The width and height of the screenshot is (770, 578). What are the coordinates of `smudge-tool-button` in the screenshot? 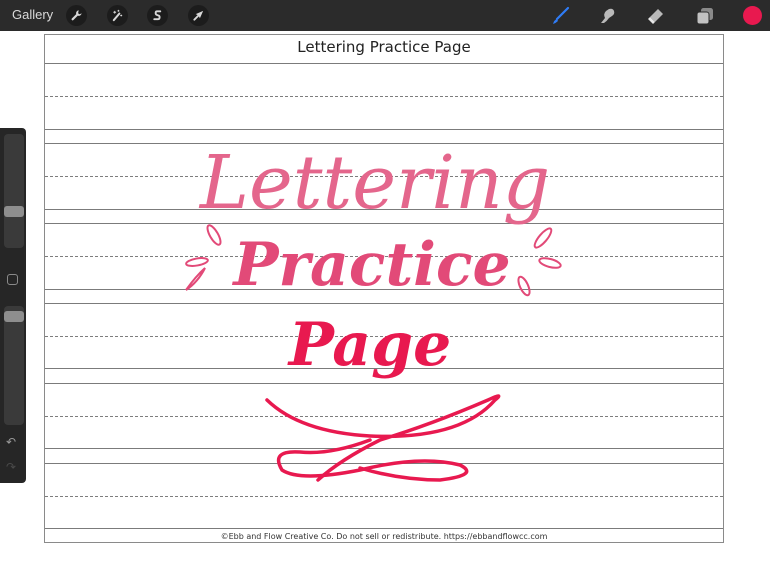 It's located at (607, 16).